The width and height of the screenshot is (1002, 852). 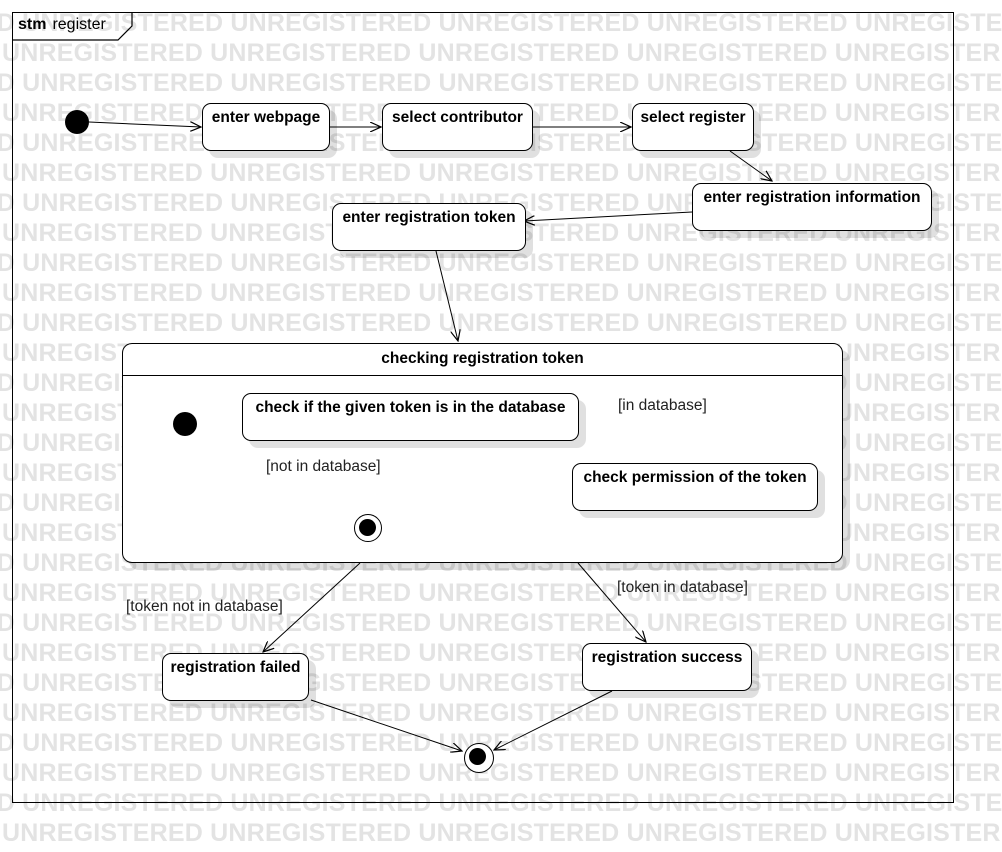 I want to click on state-enter-registration-information: enter registration information, so click(x=812, y=207).